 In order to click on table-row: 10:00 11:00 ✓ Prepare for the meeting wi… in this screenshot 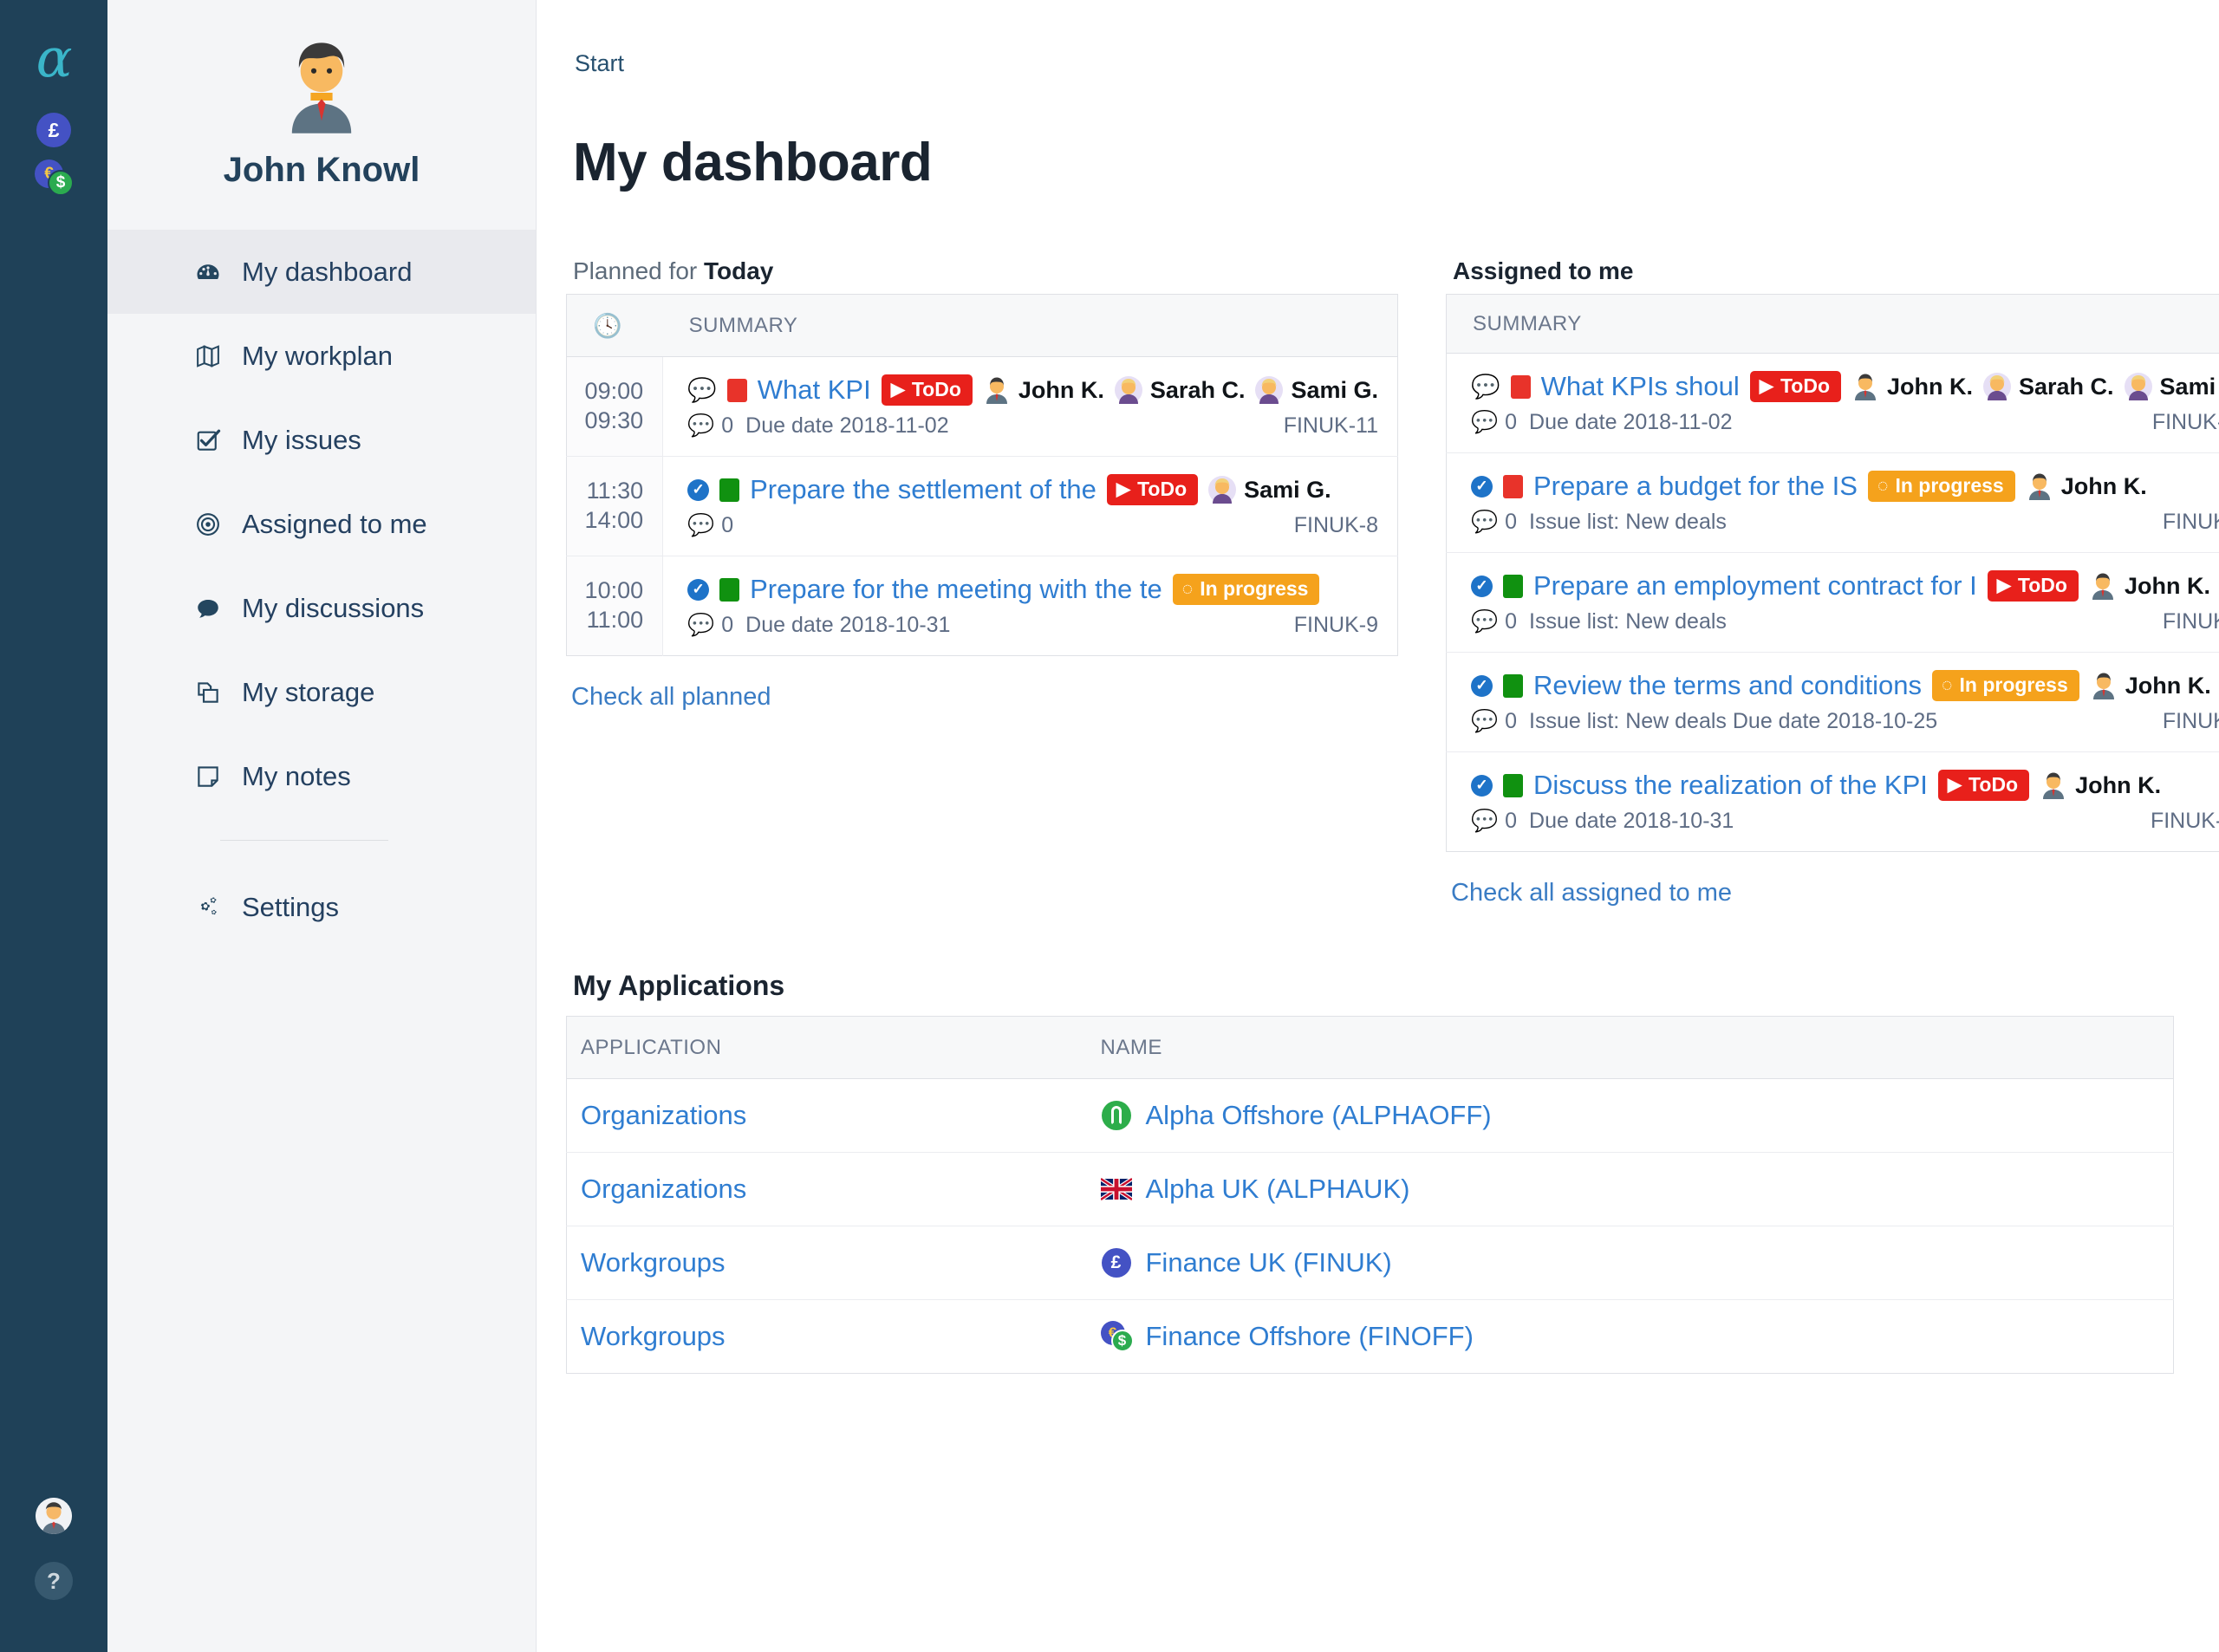, I will do `click(982, 606)`.